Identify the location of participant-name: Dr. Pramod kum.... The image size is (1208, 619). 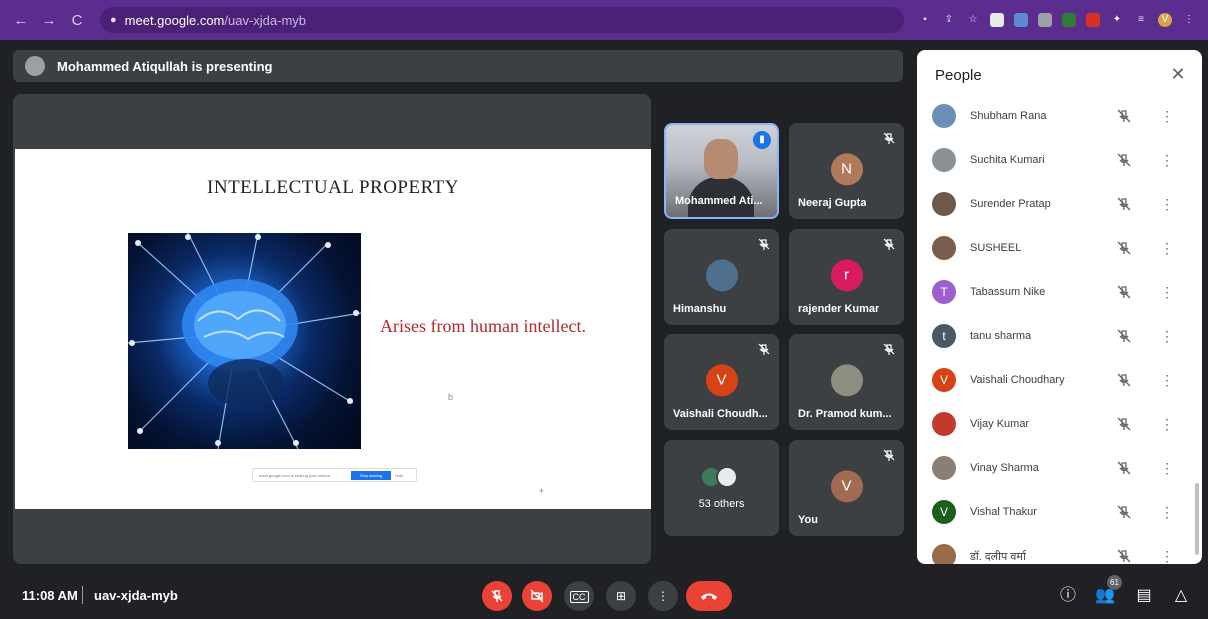
(845, 414).